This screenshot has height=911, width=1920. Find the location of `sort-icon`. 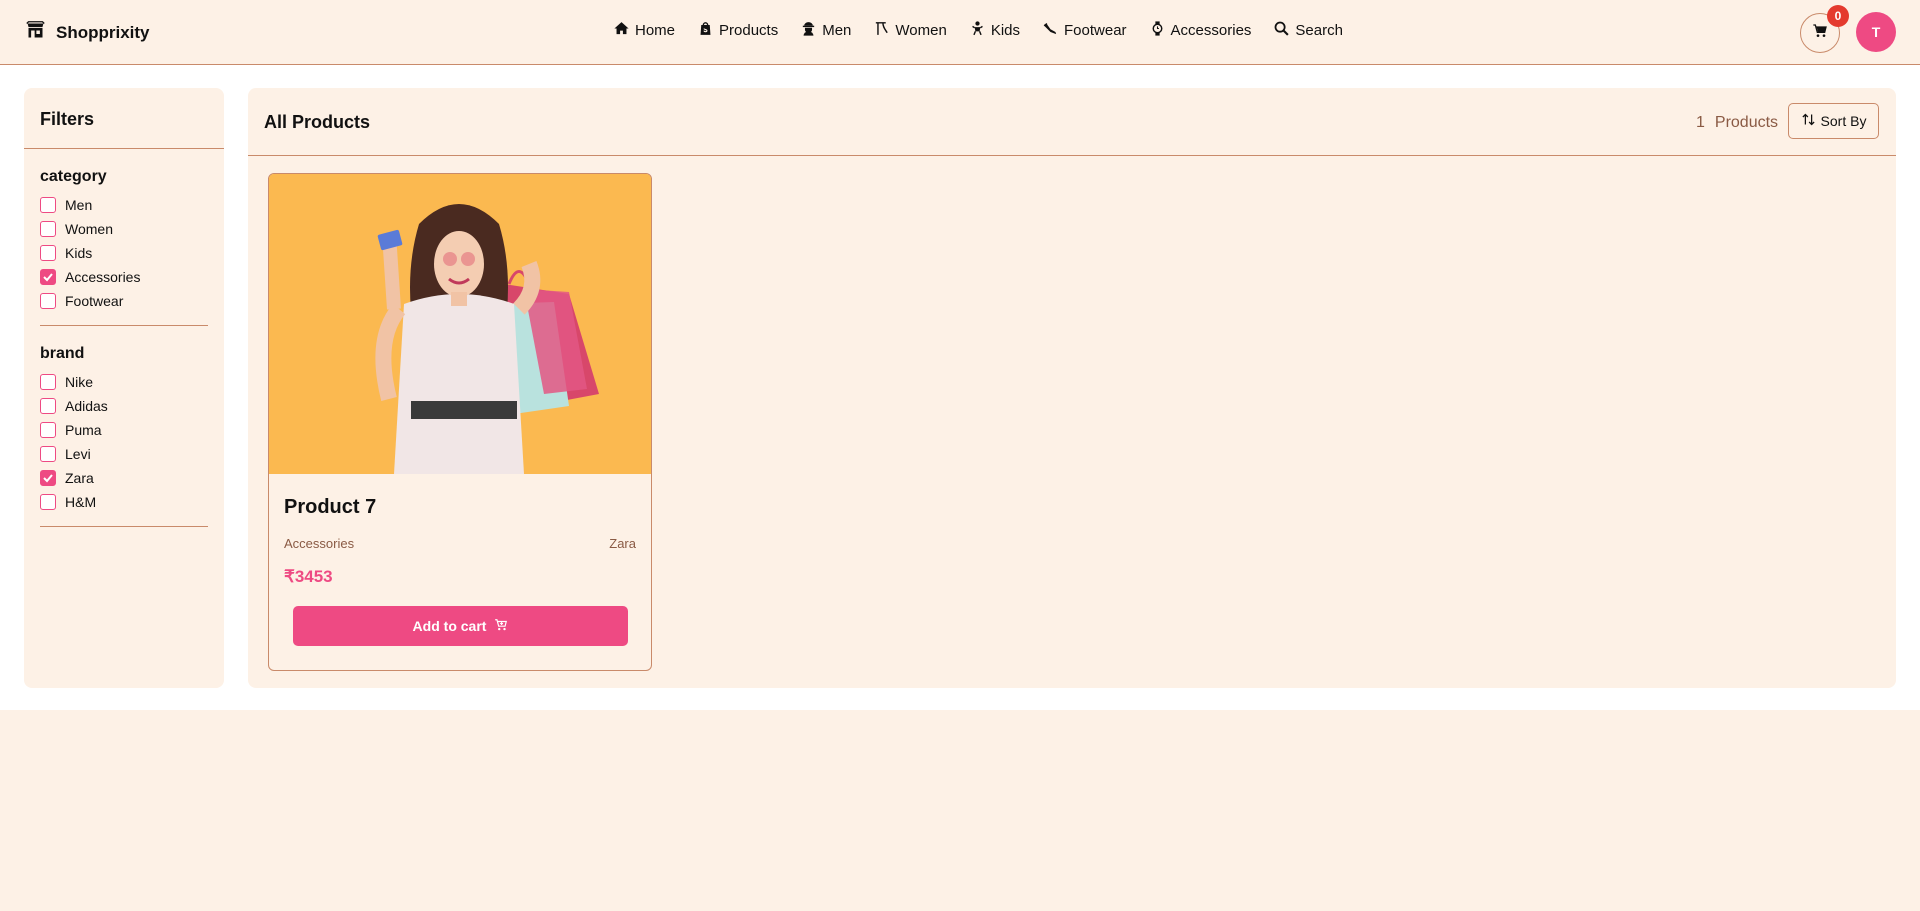

sort-icon is located at coordinates (1808, 121).